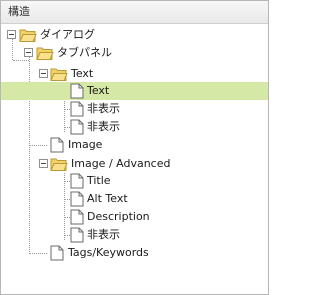 This screenshot has width=320, height=295. What do you see at coordinates (84, 52) in the screenshot?
I see `tree-node-label: タブパネル` at bounding box center [84, 52].